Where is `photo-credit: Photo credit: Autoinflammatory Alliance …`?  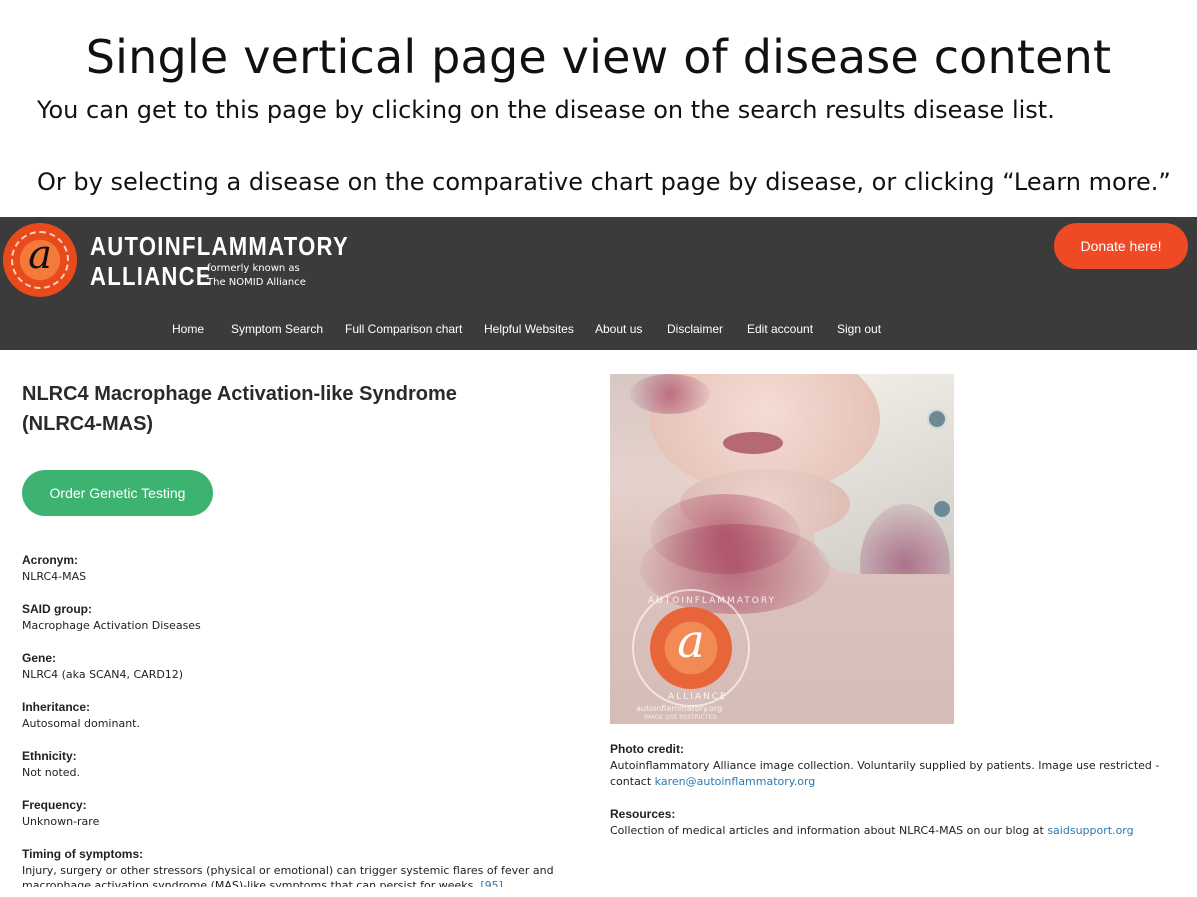
photo-credit: Photo credit: Autoinflammatory Alliance … is located at coordinates (895, 766).